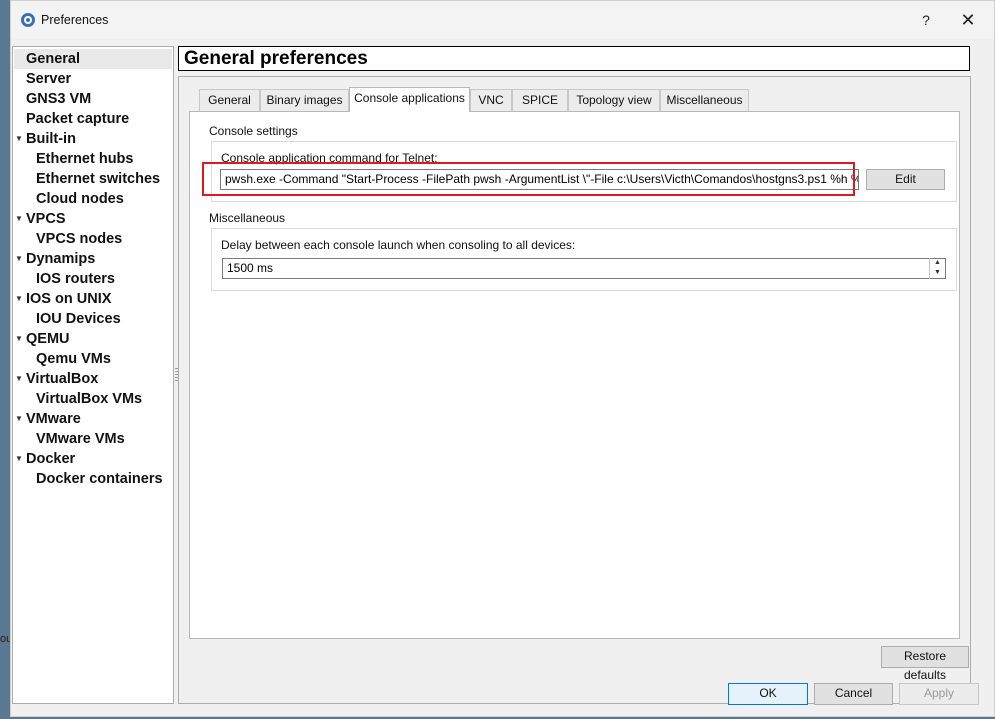 Image resolution: width=995 pixels, height=719 pixels. I want to click on close-button: ✕, so click(968, 20).